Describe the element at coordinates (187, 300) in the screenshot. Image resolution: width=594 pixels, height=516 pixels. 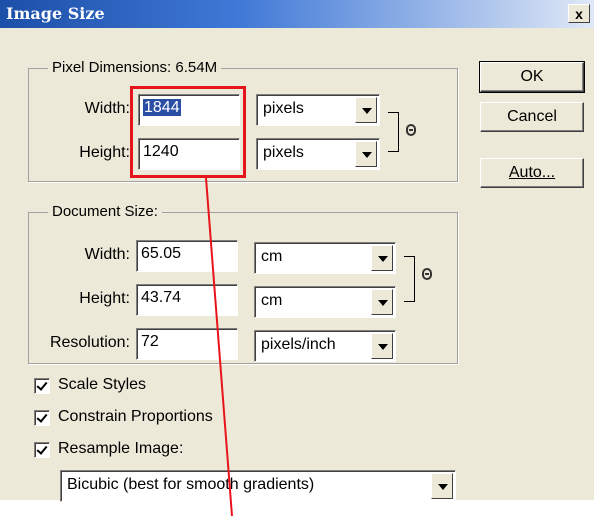
I see `doc-height-input: 43.74` at that location.